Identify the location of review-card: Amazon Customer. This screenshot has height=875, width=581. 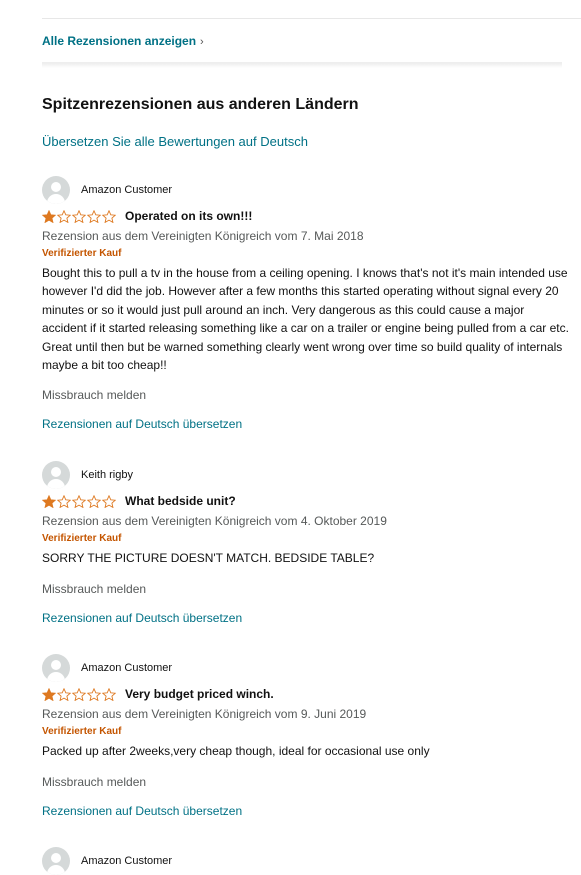
(307, 861).